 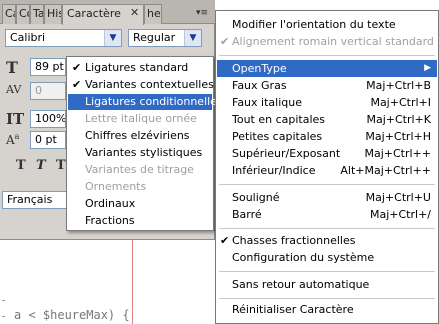 What do you see at coordinates (144, 152) in the screenshot?
I see `menu-item-label: Variantes stylistiques` at bounding box center [144, 152].